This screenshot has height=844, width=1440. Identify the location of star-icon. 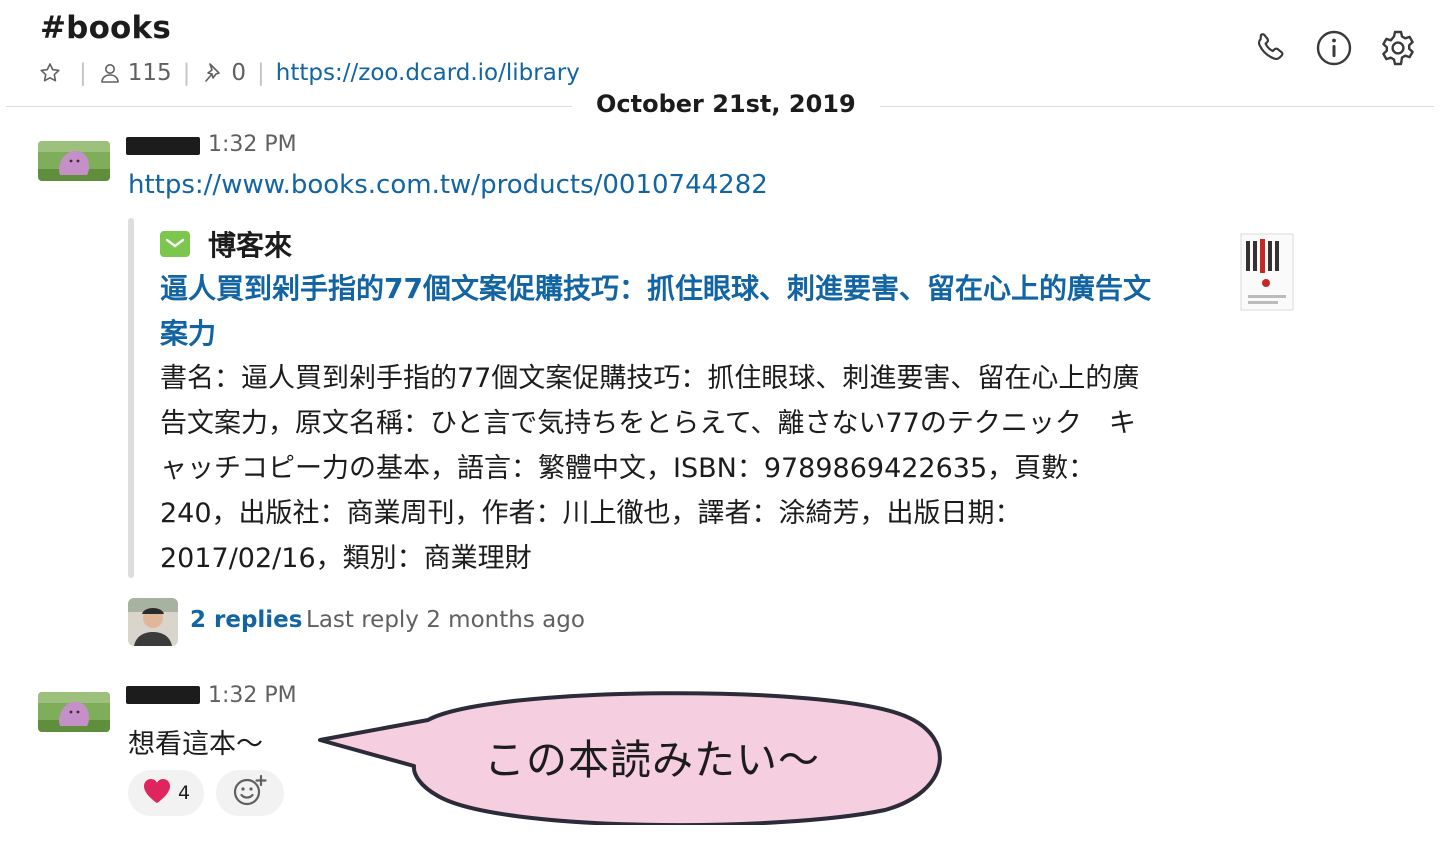
(50, 73).